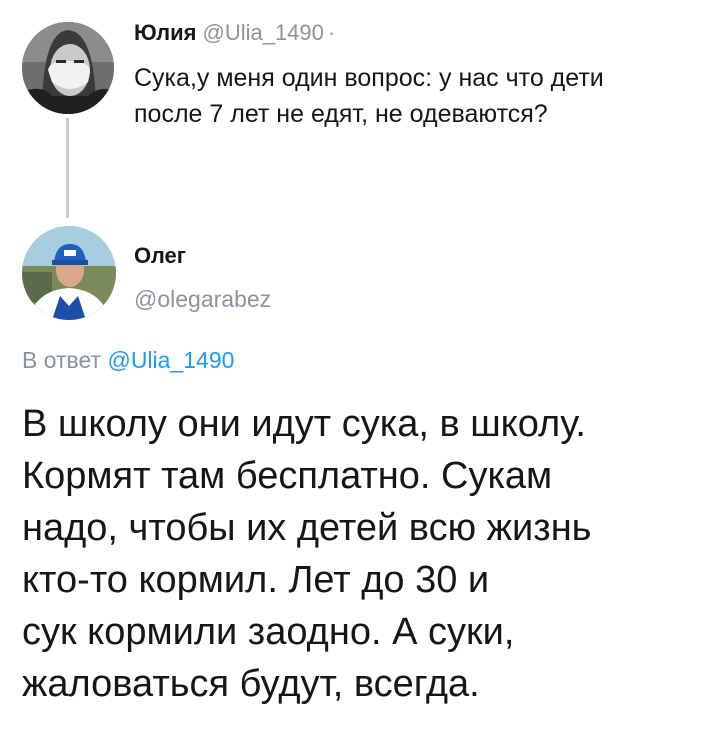  I want to click on thread-connector-line, so click(67, 168).